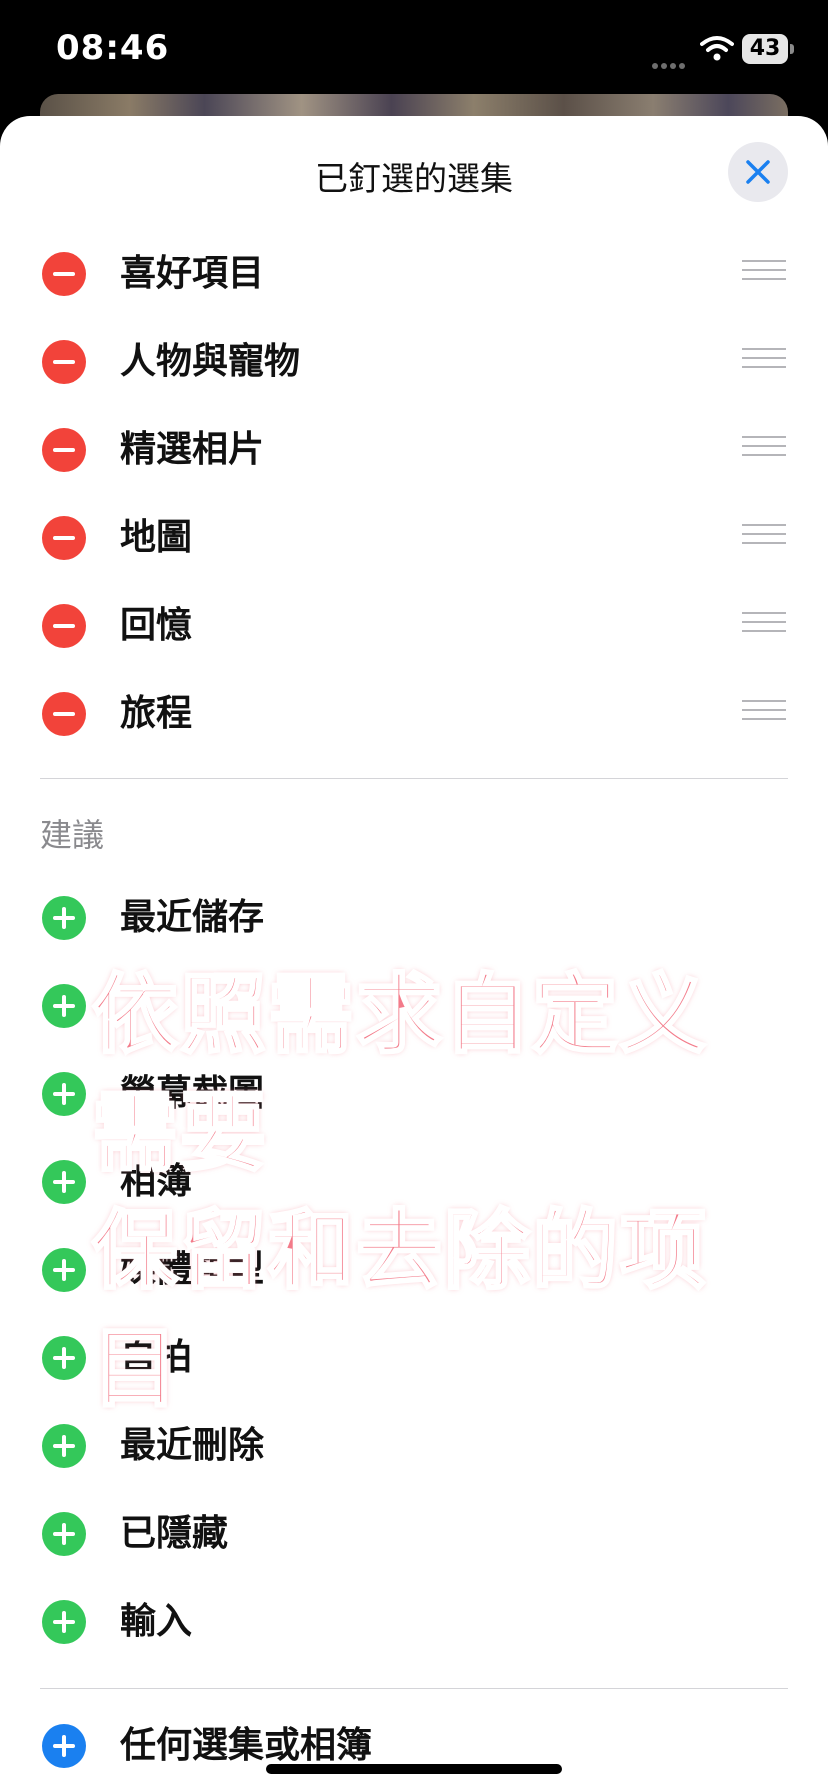  I want to click on row-label: 回憶, so click(156, 625).